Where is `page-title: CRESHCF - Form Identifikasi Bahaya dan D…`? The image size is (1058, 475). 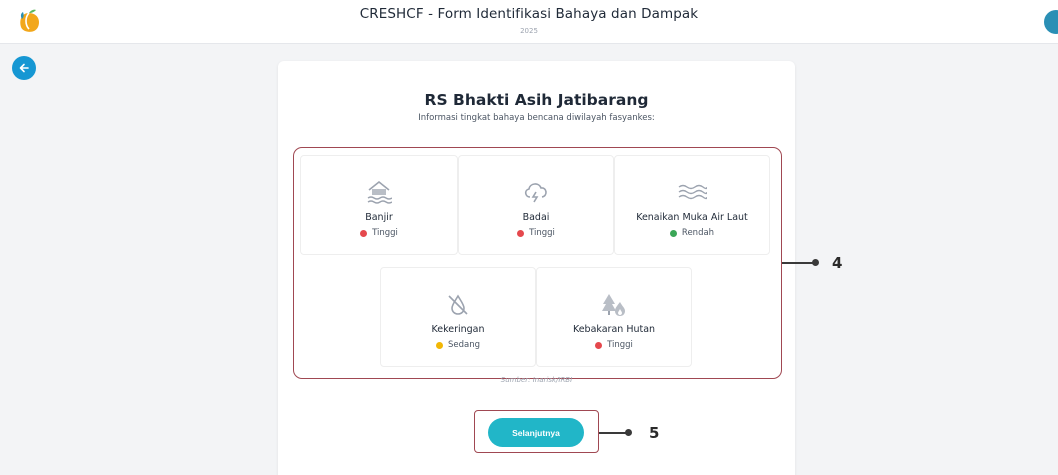 page-title: CRESHCF - Form Identifikasi Bahaya dan D… is located at coordinates (529, 14).